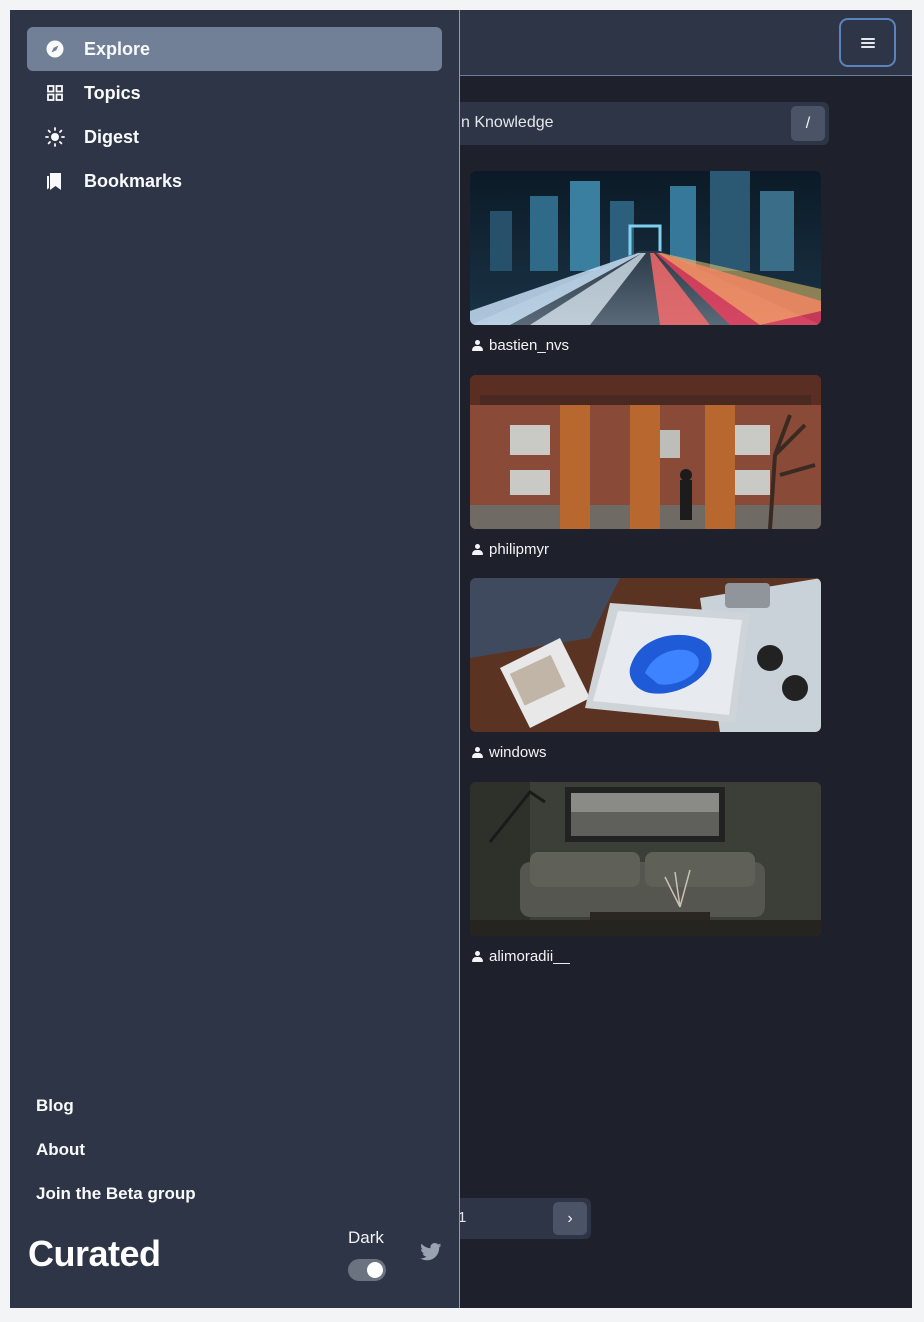  Describe the element at coordinates (366, 1237) in the screenshot. I see `theme-label: Dark` at that location.